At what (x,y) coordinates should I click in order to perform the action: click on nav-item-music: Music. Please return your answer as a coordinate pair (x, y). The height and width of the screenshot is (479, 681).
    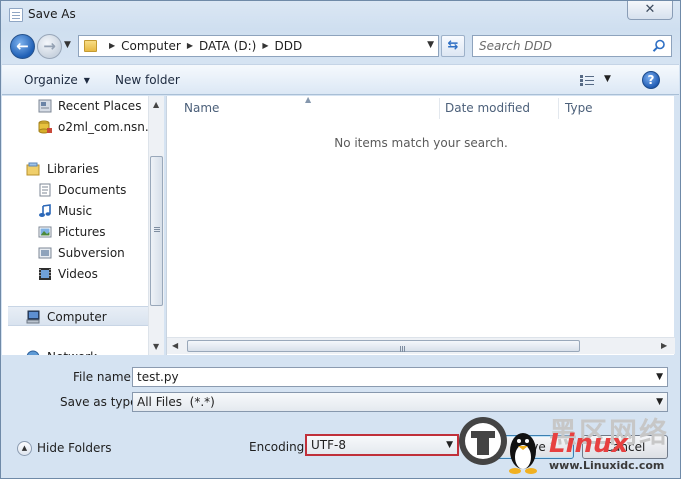
    Looking at the image, I should click on (75, 211).